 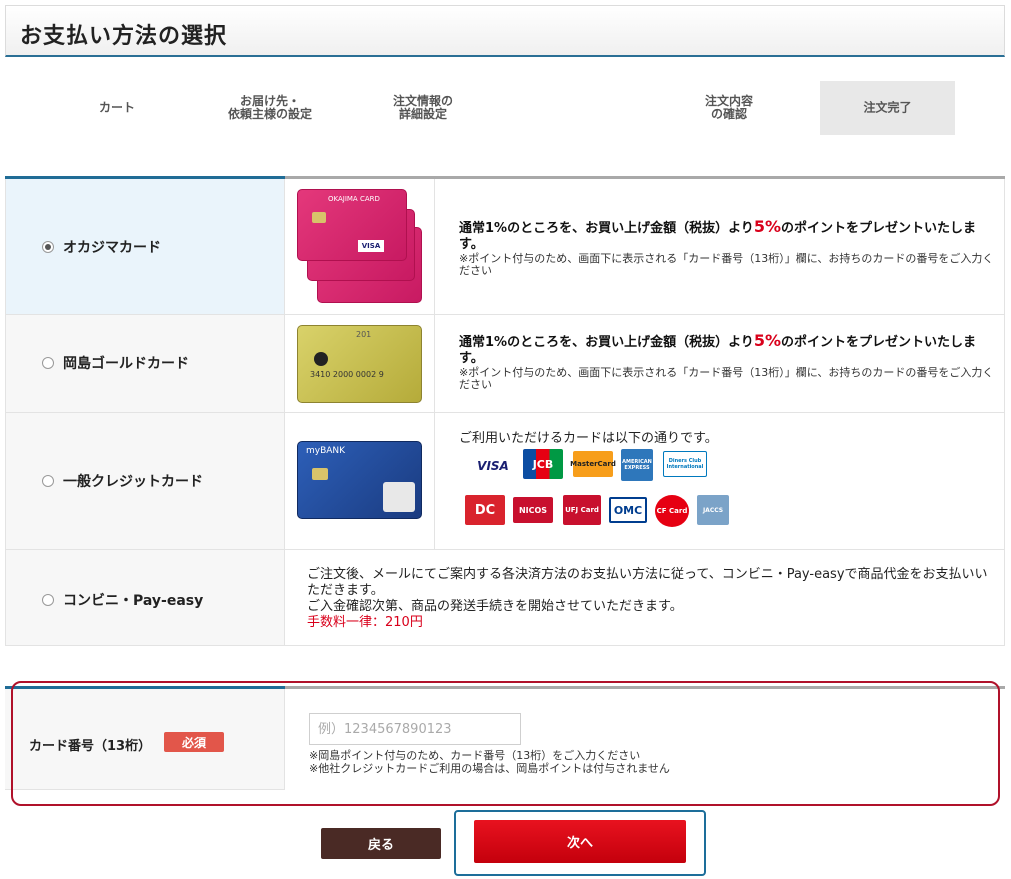 What do you see at coordinates (352, 225) in the screenshot?
I see `card-image-front: OKAJIMA CARD VISA` at bounding box center [352, 225].